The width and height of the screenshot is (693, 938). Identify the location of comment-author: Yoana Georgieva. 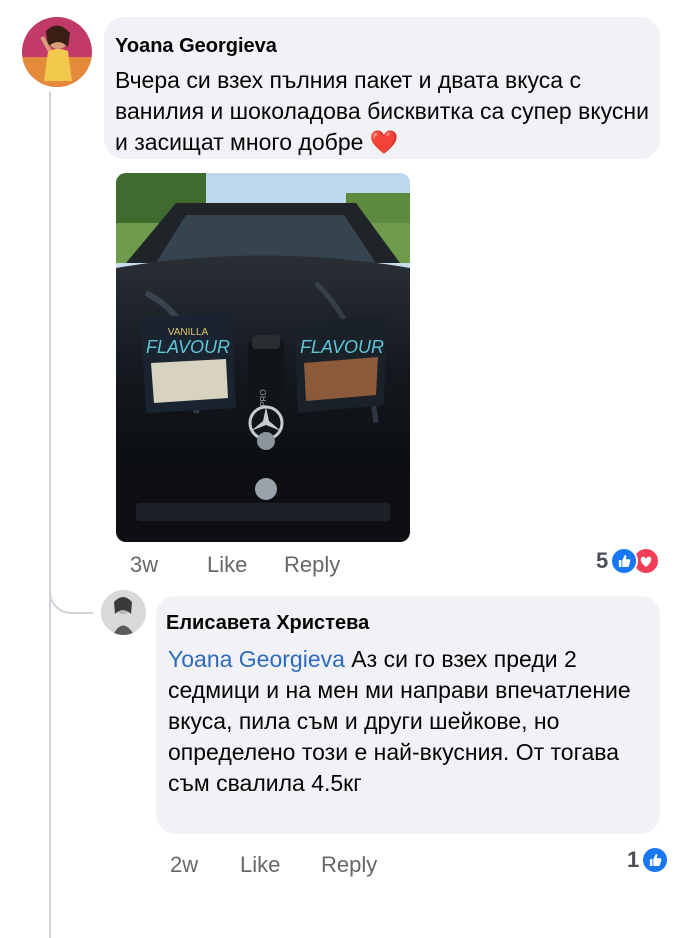
(196, 46).